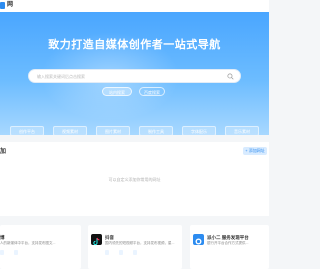 This screenshot has width=320, height=269. Describe the element at coordinates (127, 76) in the screenshot. I see `search-input` at that location.